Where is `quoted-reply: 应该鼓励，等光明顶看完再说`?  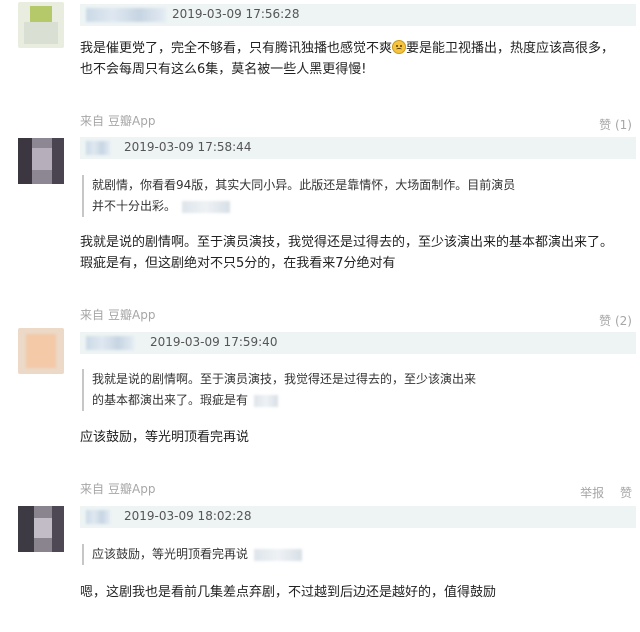
quoted-reply: 应该鼓励，等光明顶看完再说 is located at coordinates (212, 554).